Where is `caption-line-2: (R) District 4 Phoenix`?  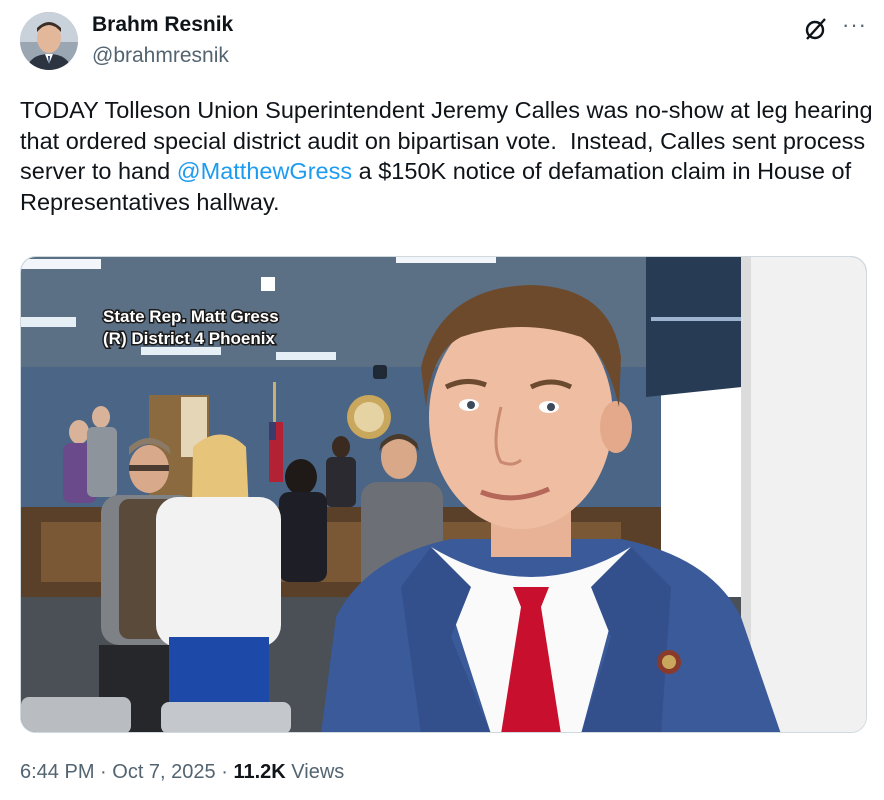 caption-line-2: (R) District 4 Phoenix is located at coordinates (189, 338).